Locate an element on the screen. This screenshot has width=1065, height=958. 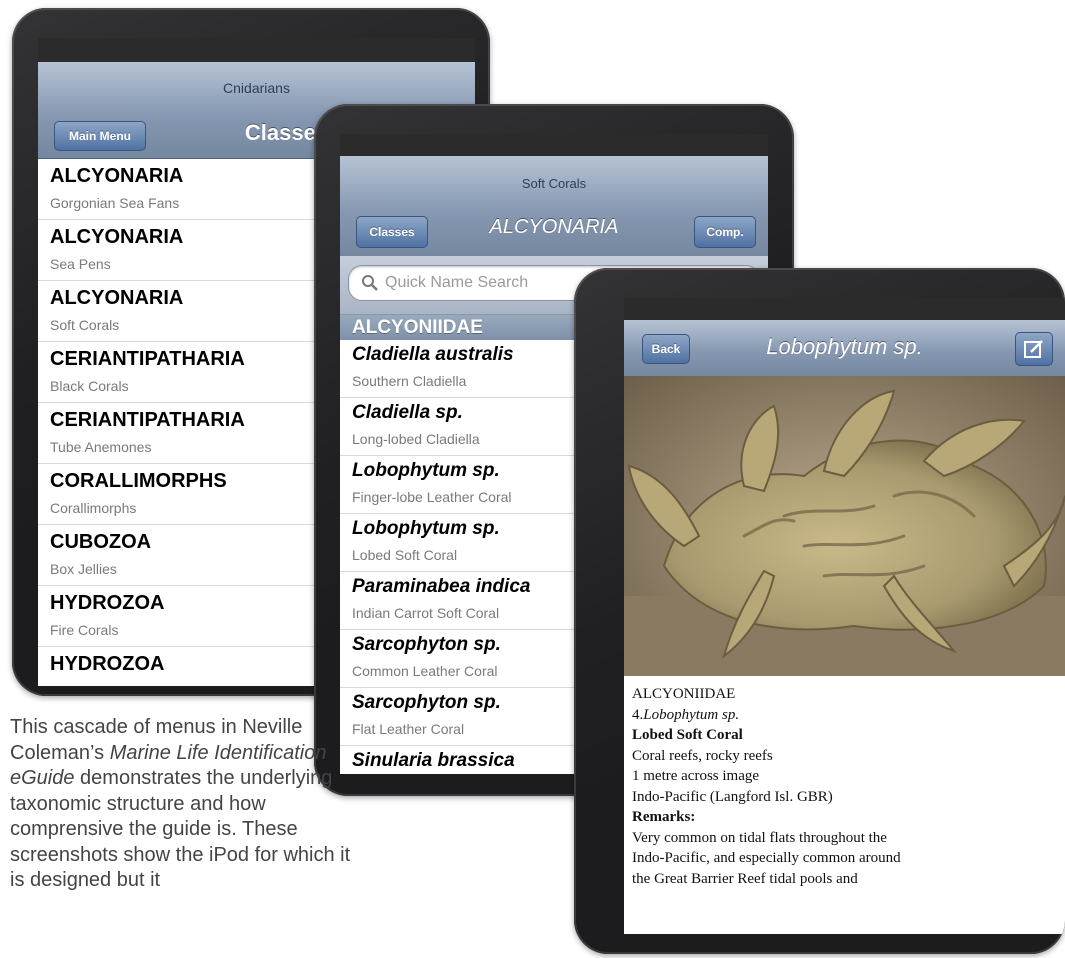
search-placeholder: Quick Name Search is located at coordinates (457, 282).